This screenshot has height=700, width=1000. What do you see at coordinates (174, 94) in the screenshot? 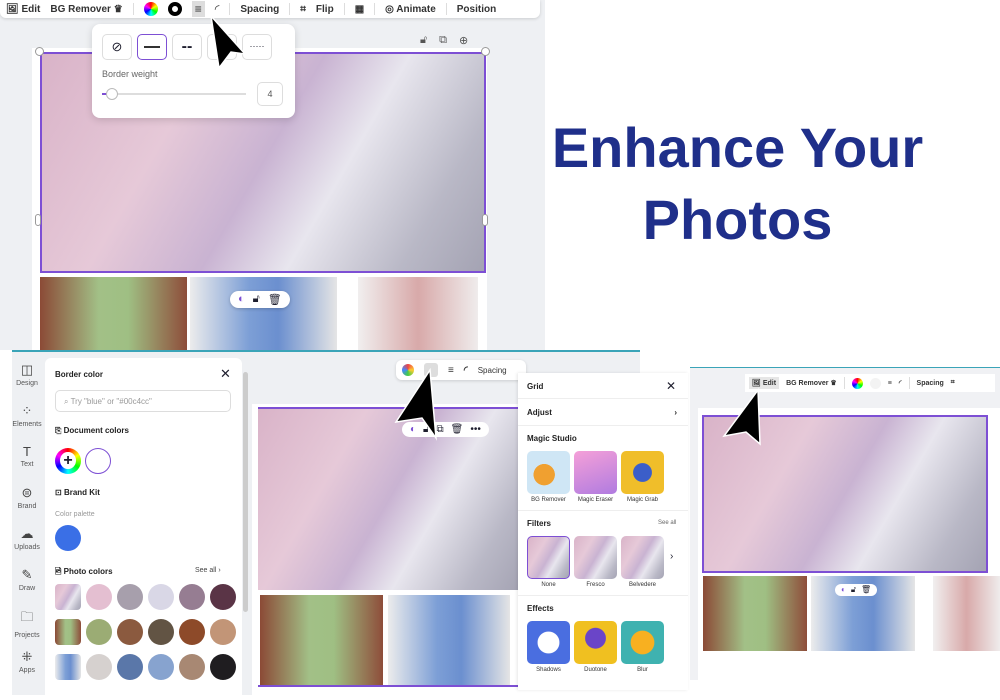
I see `border-weight-slider` at bounding box center [174, 94].